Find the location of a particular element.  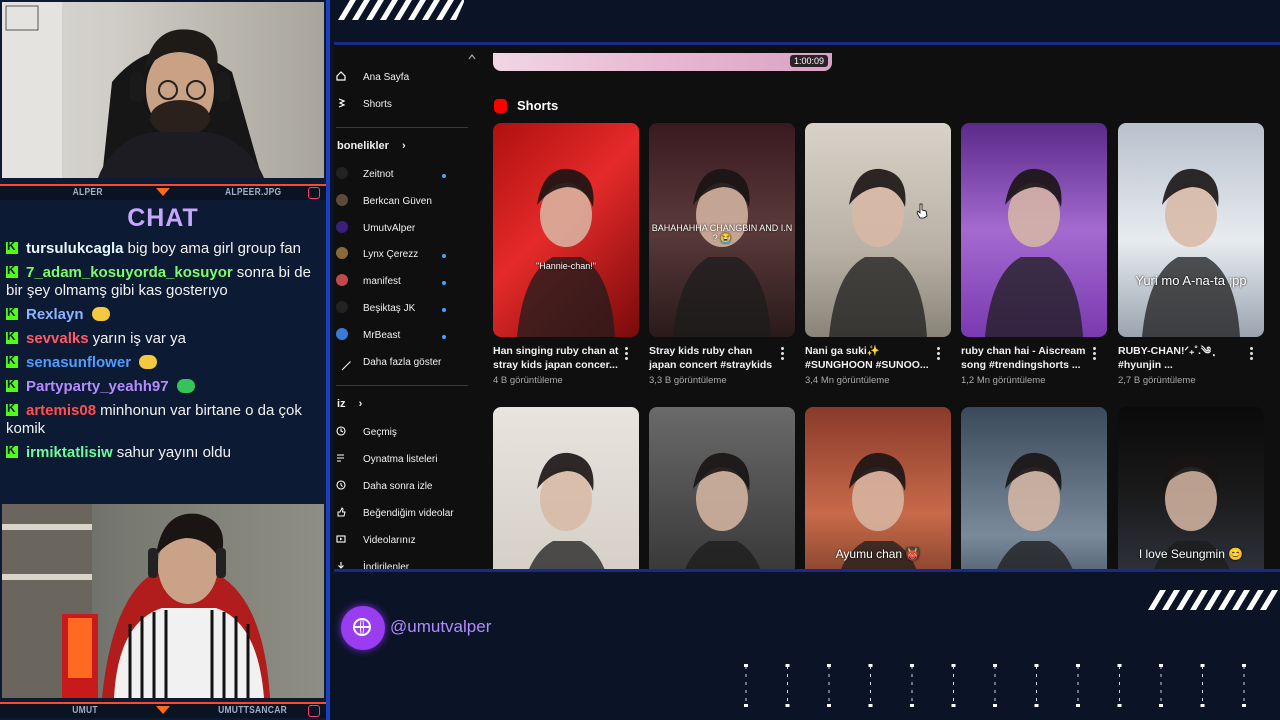

sidebar-item-subscription: UmutvAlper is located at coordinates (401, 230).